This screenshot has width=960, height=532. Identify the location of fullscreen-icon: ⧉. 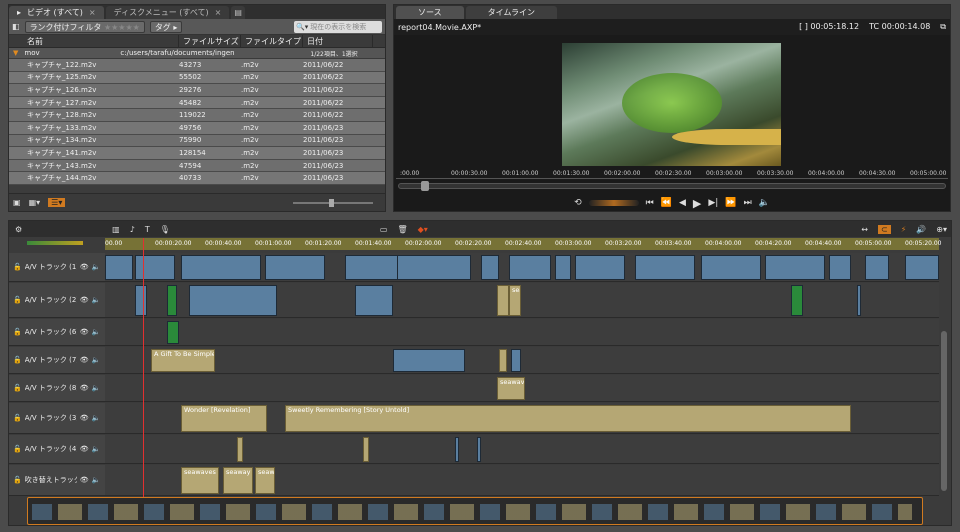
(943, 27).